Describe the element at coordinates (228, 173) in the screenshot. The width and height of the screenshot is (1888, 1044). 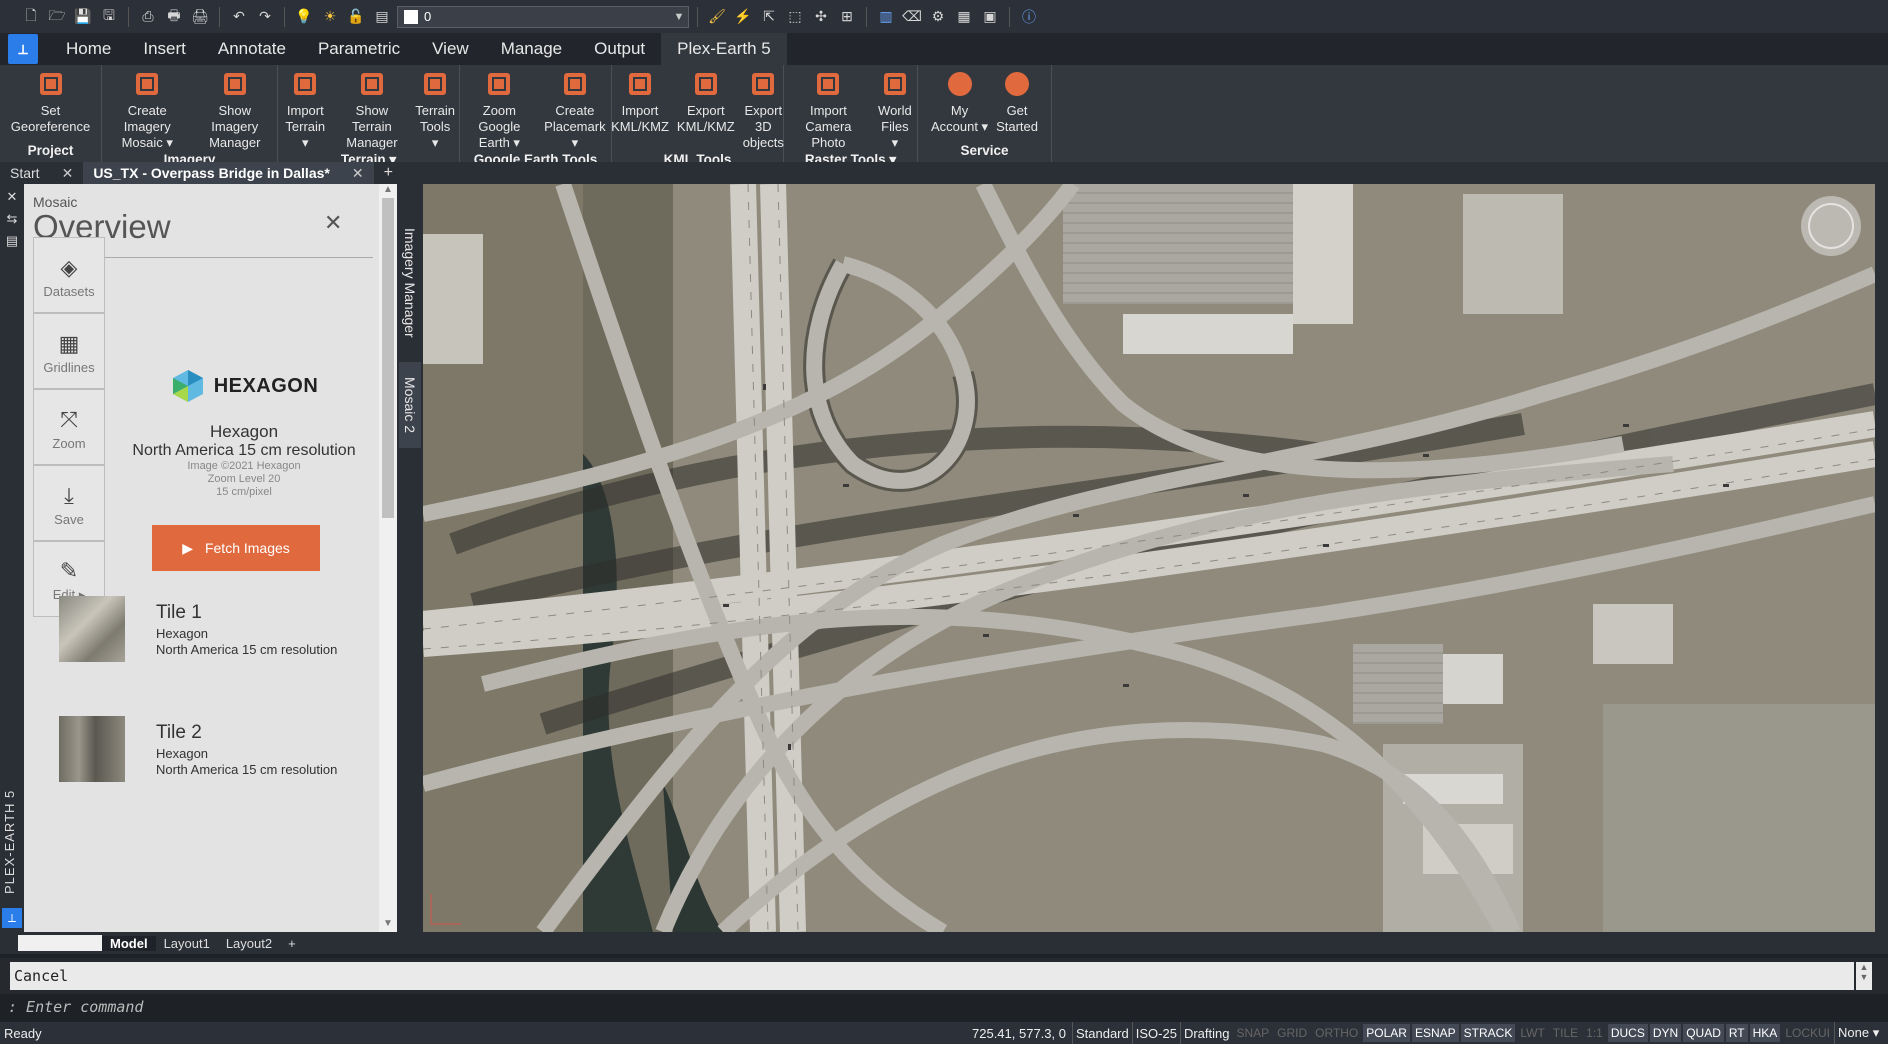
I see `tab-active-drawing: US_TX - Overpass Bridge in Dallas* ✕` at that location.